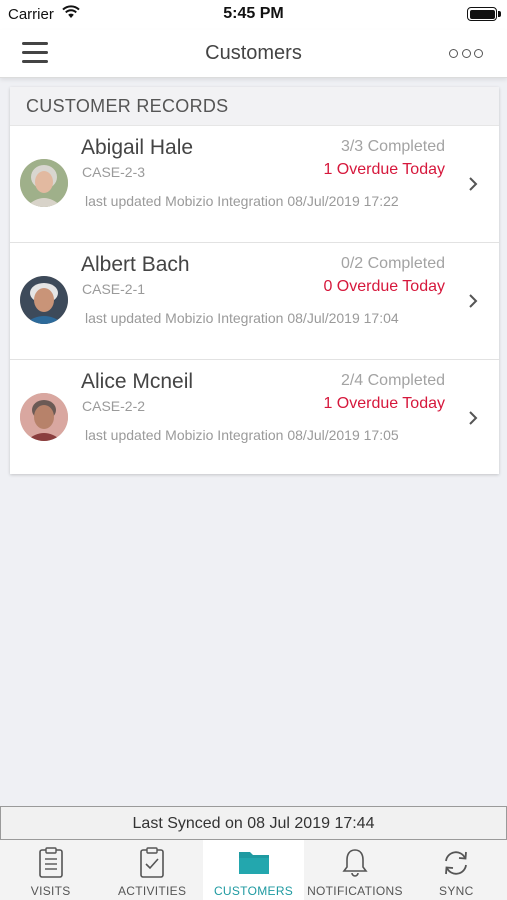 The image size is (507, 900). I want to click on last-synced-text: Last Synced on 08 Jul 2019 17:44, so click(253, 823).